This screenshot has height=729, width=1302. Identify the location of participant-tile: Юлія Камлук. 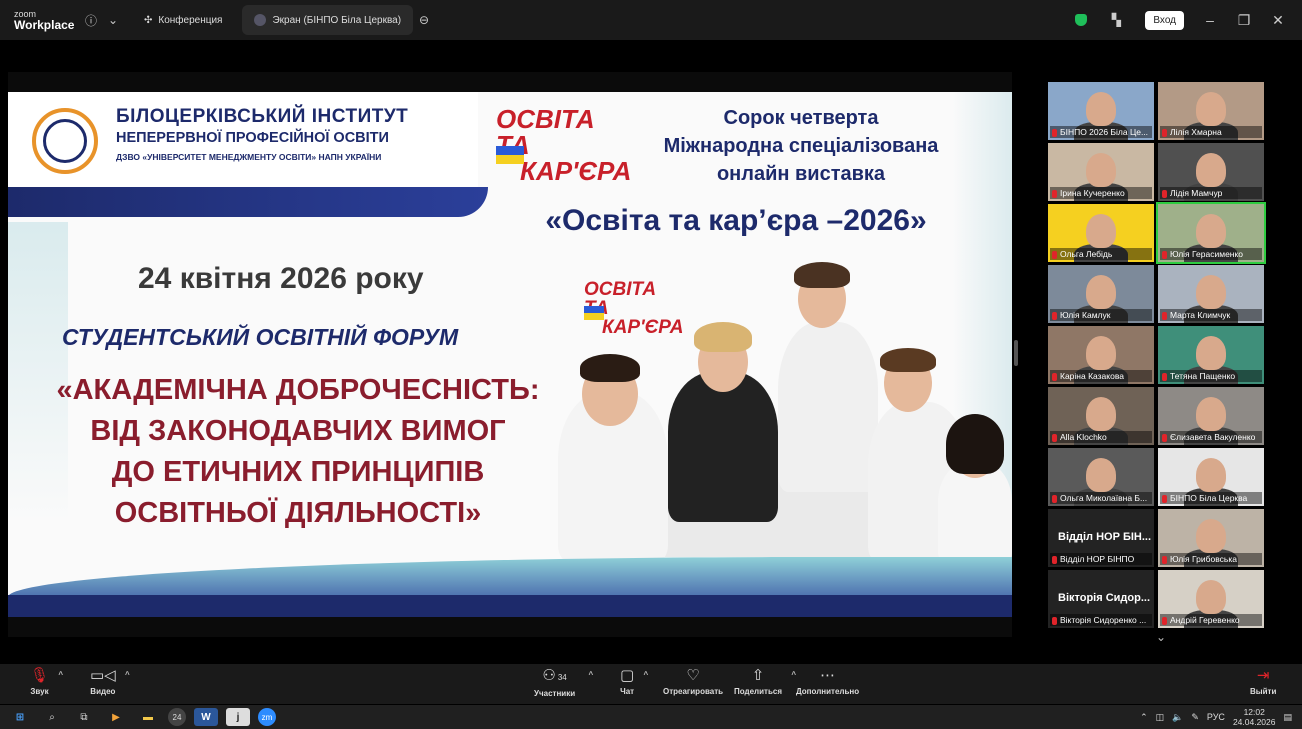
(1101, 294).